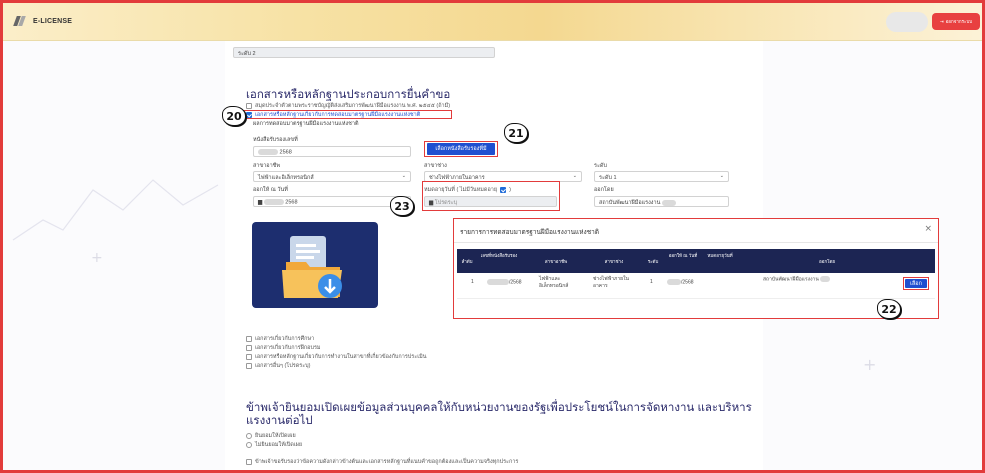 The image size is (985, 473). I want to click on branch-value: ไฟฟ้าและอิเล็กทรอนิกส์, so click(286, 178).